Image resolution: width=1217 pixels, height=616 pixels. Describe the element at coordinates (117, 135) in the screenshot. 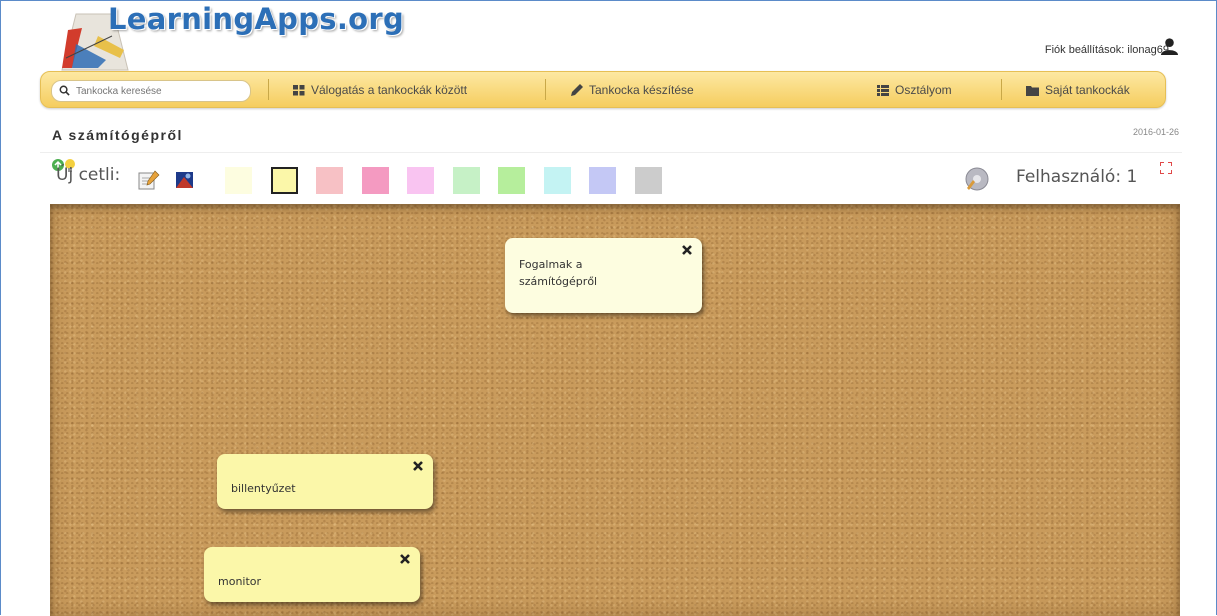

I see `page-title: A számítógépről` at that location.